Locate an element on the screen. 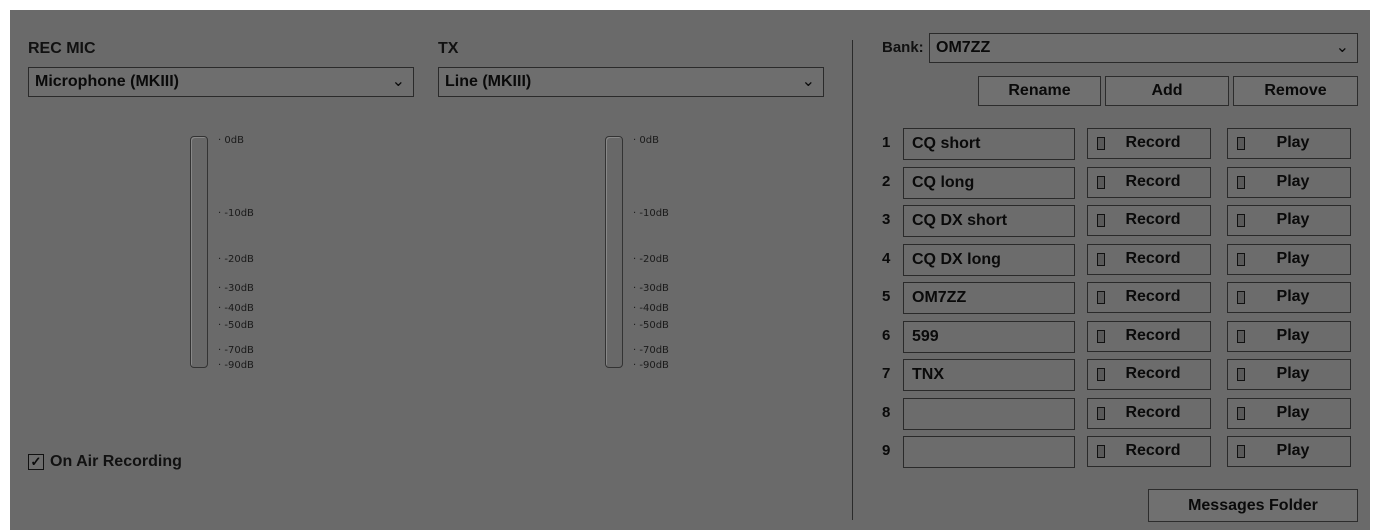  message-index: 2 is located at coordinates (886, 181).